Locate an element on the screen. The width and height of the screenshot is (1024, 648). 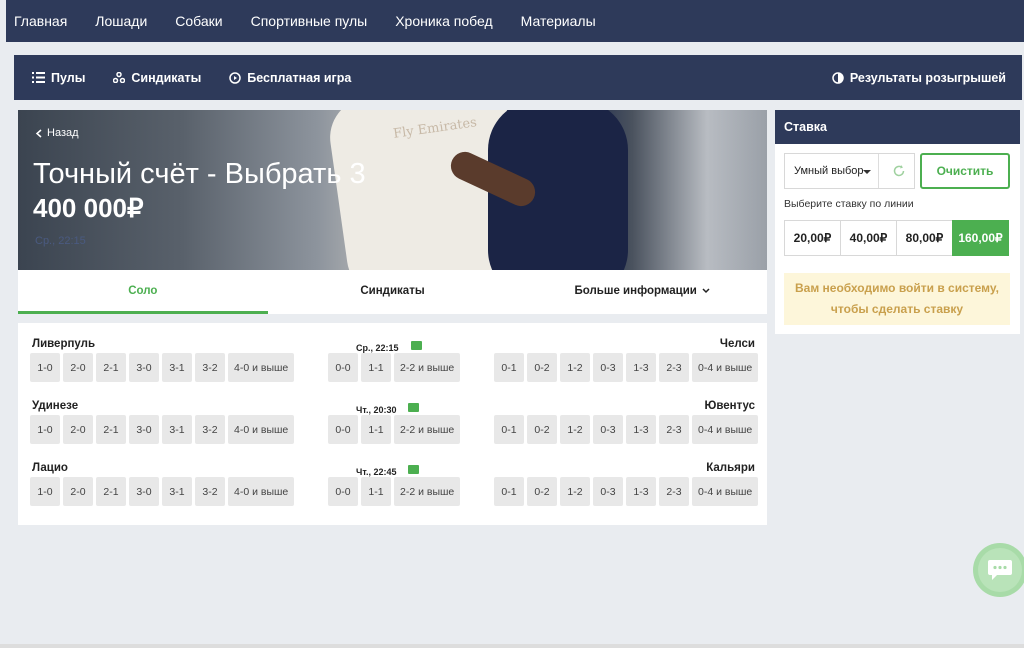
subnav-results-label: Результаты розыгрышей is located at coordinates (927, 77).